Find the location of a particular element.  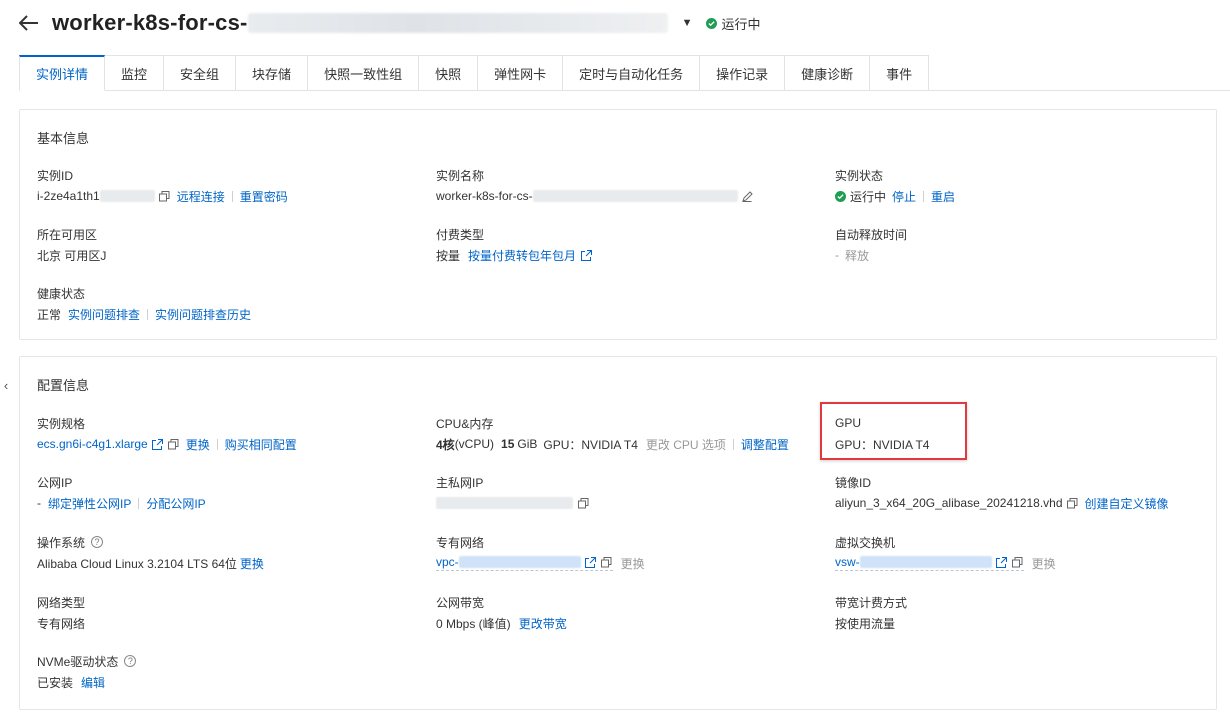

collapse-arrow-icon: ‹ is located at coordinates (6, 385).